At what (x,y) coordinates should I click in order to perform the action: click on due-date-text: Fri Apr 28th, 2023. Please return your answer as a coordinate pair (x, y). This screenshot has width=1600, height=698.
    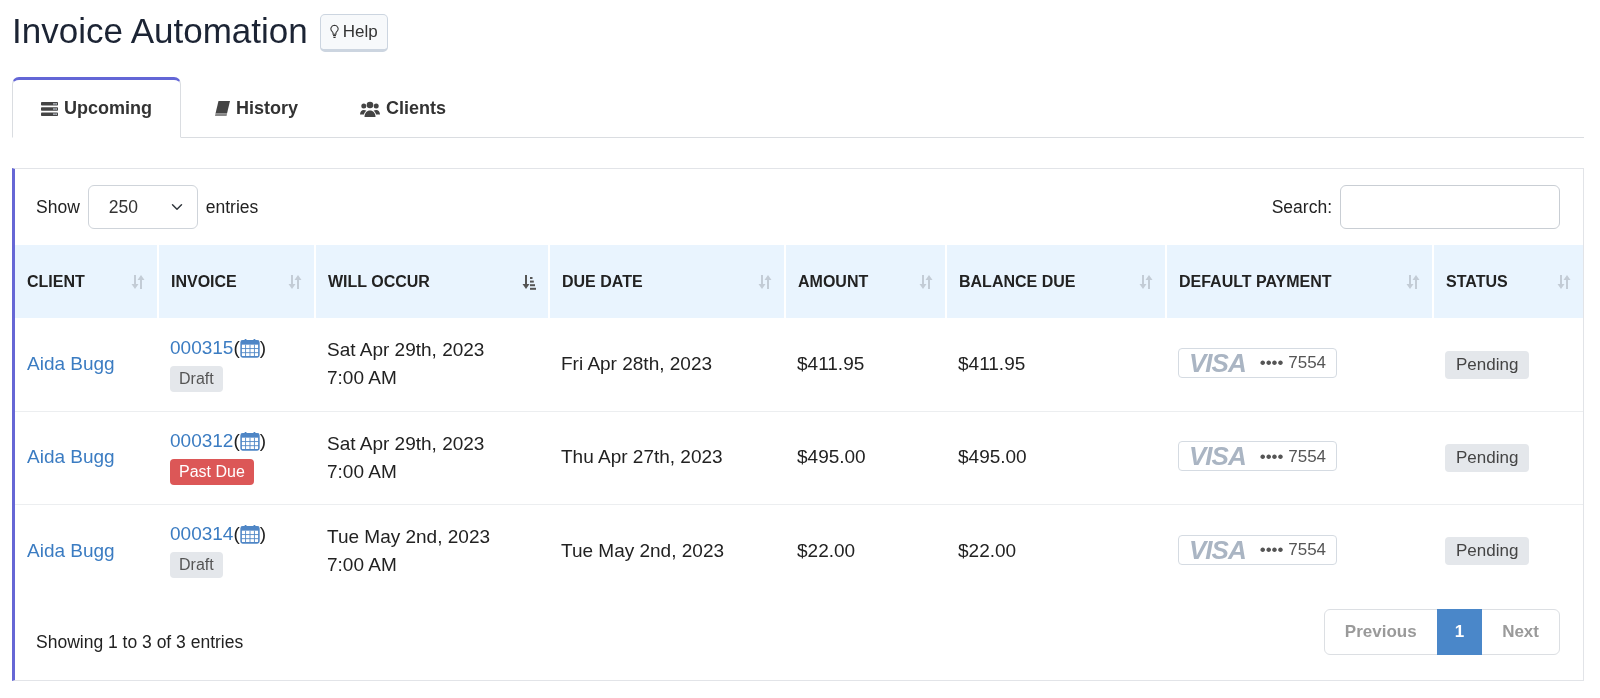
    Looking at the image, I should click on (637, 363).